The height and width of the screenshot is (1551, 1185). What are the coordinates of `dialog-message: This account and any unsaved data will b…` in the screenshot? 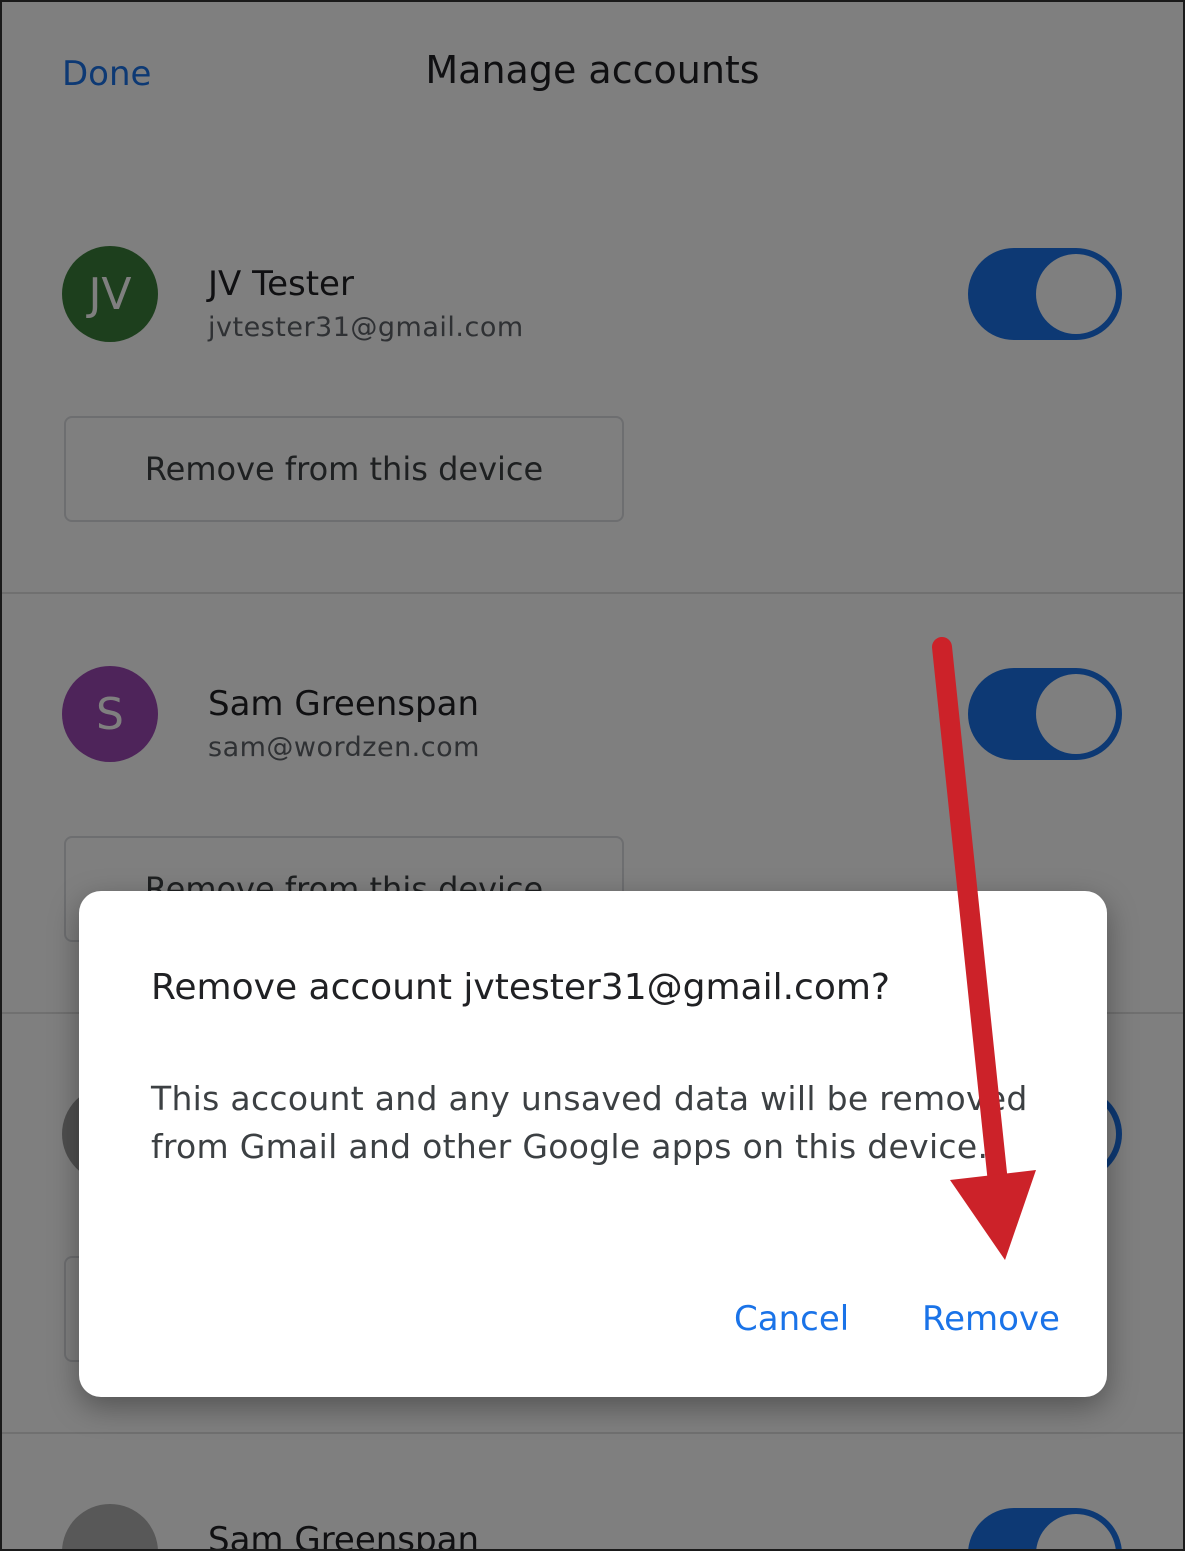 It's located at (589, 1122).